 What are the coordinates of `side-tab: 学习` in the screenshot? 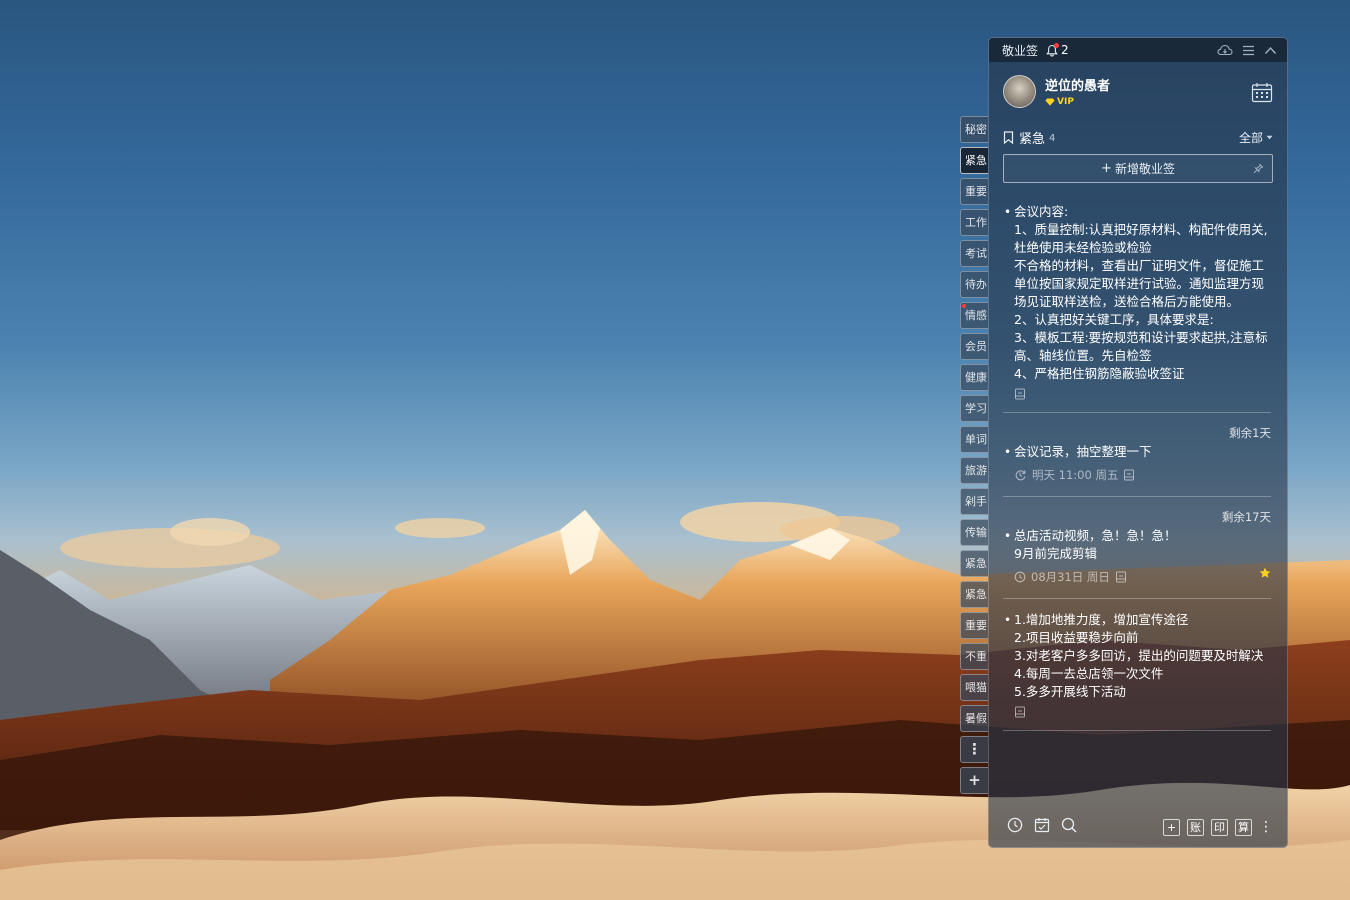 It's located at (974, 408).